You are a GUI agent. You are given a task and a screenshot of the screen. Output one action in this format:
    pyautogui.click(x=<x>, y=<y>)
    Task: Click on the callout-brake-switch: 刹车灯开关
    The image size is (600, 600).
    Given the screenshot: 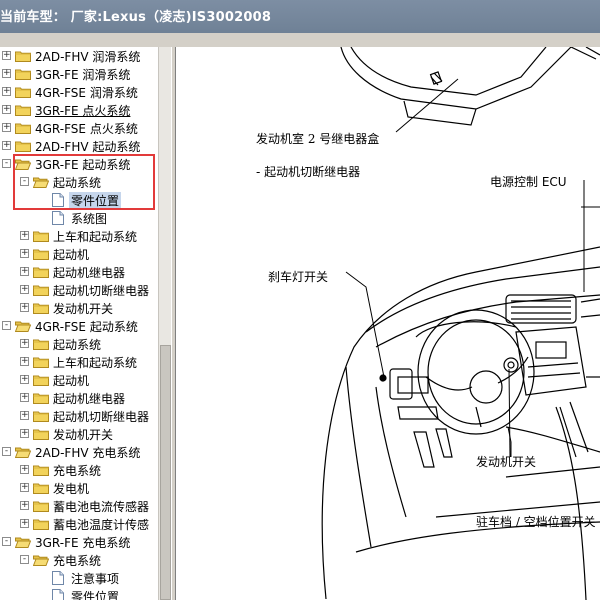 What is the action you would take?
    pyautogui.click(x=298, y=277)
    